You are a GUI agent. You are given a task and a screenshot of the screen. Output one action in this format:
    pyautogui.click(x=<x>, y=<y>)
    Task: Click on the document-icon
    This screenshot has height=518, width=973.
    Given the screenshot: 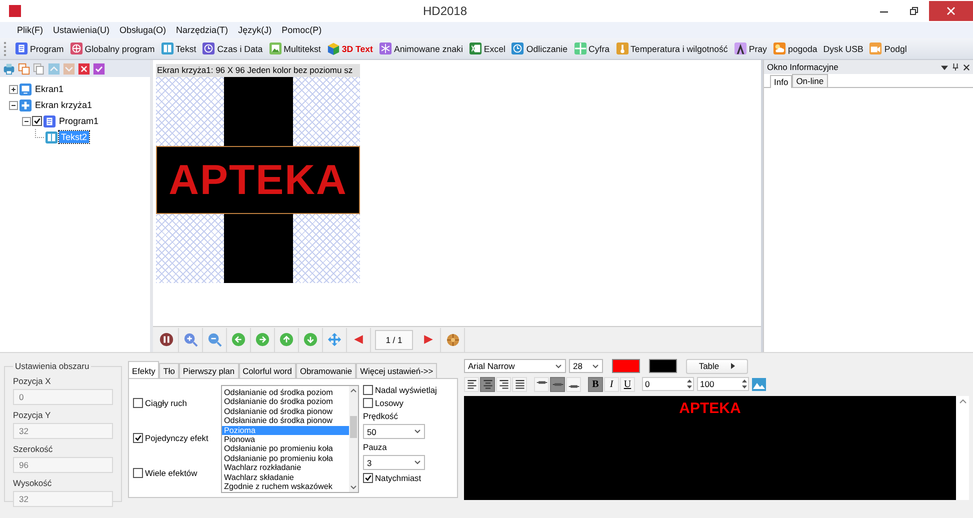 What is the action you would take?
    pyautogui.click(x=49, y=121)
    